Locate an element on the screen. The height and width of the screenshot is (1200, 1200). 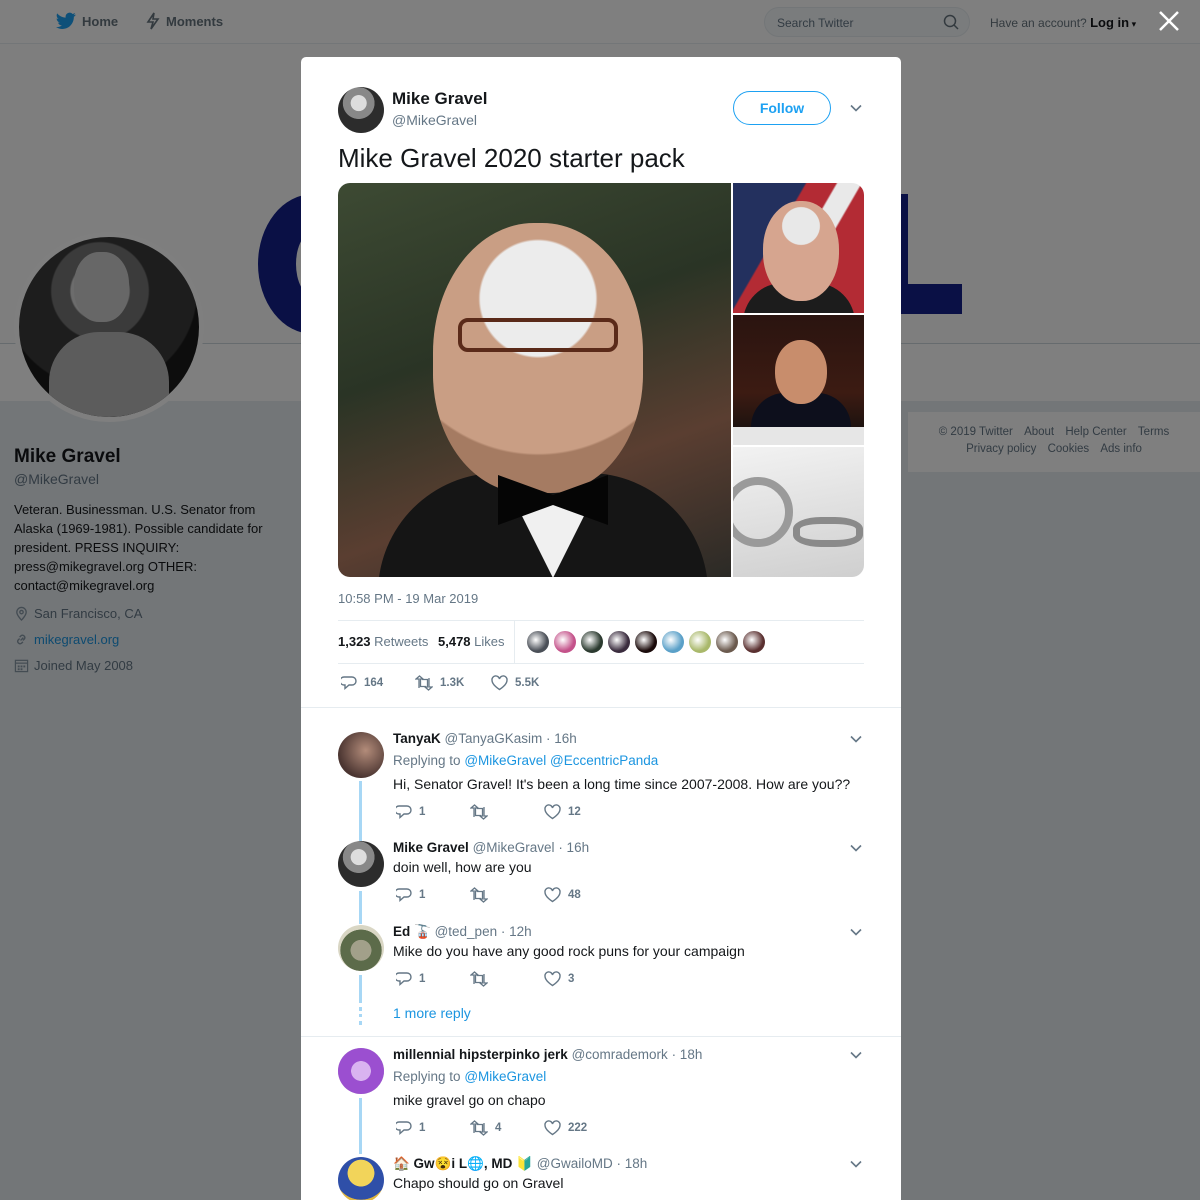
like-button: 3 is located at coordinates (559, 979).